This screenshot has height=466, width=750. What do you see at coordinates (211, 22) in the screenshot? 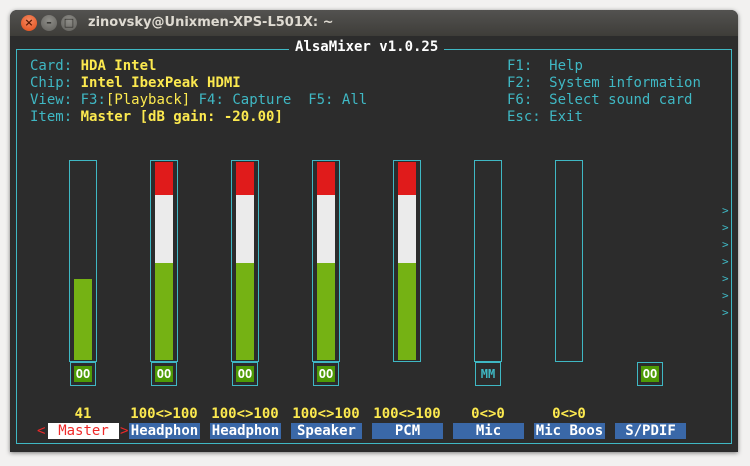
I see `window-title: zinovsky@Unixmen-XPS-L501X: ~` at bounding box center [211, 22].